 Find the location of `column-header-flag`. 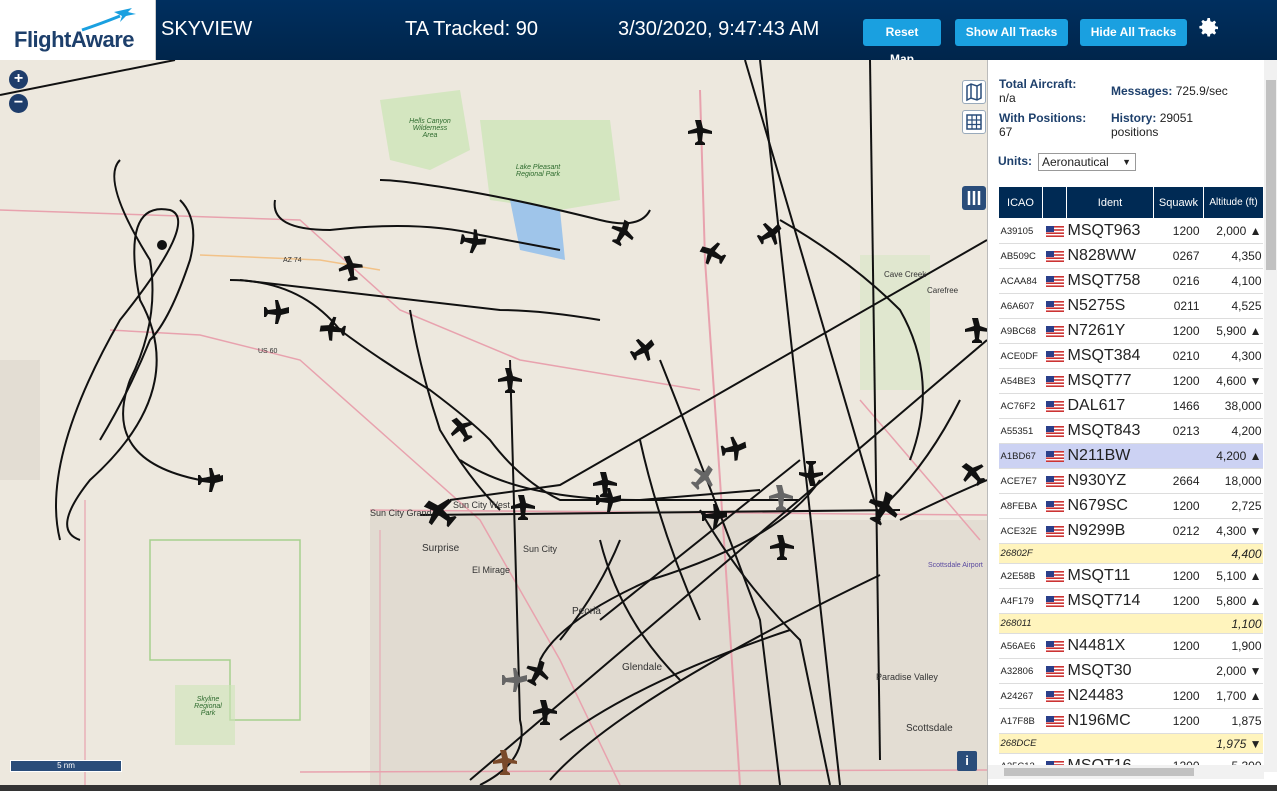

column-header-flag is located at coordinates (1054, 202).